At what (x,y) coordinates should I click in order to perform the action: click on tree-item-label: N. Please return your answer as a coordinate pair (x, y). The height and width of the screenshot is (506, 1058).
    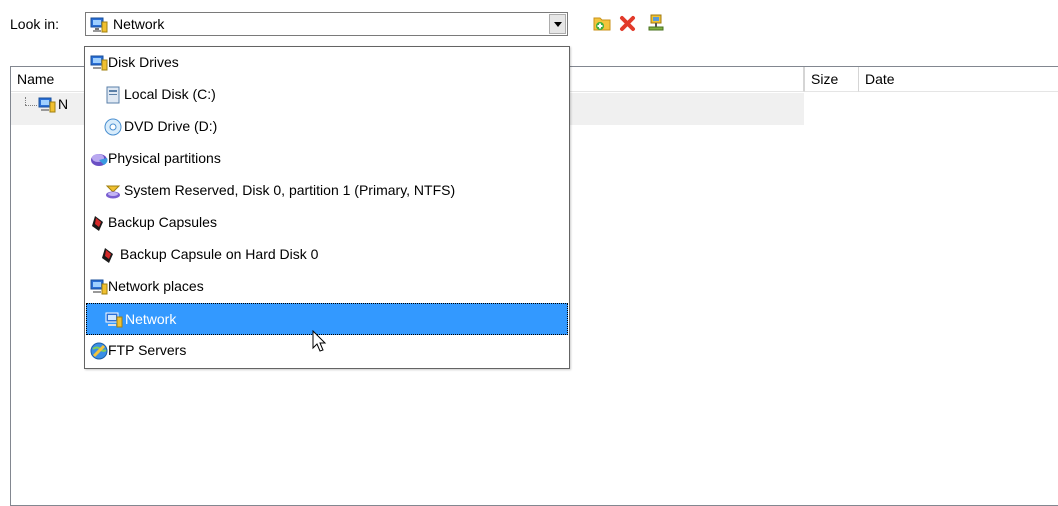
    Looking at the image, I should click on (63, 104).